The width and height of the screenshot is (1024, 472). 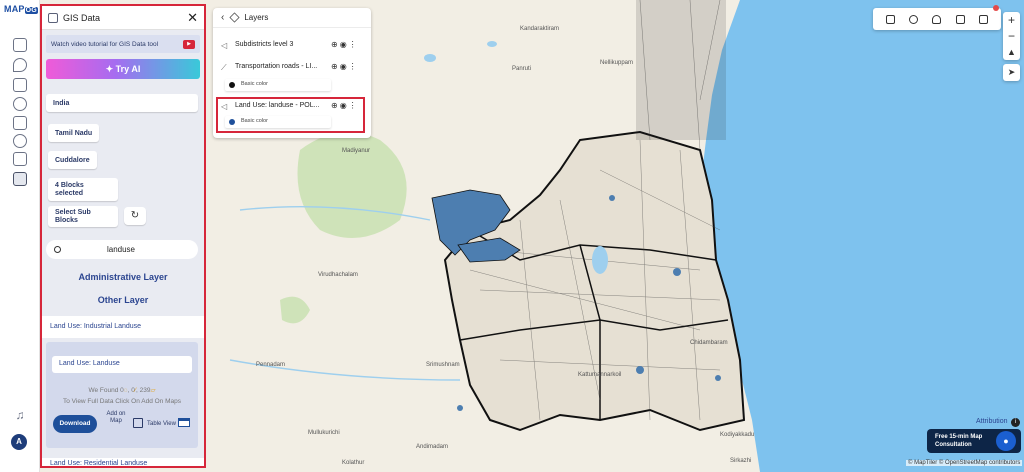 What do you see at coordinates (135, 216) in the screenshot?
I see `reset-button: ↻` at bounding box center [135, 216].